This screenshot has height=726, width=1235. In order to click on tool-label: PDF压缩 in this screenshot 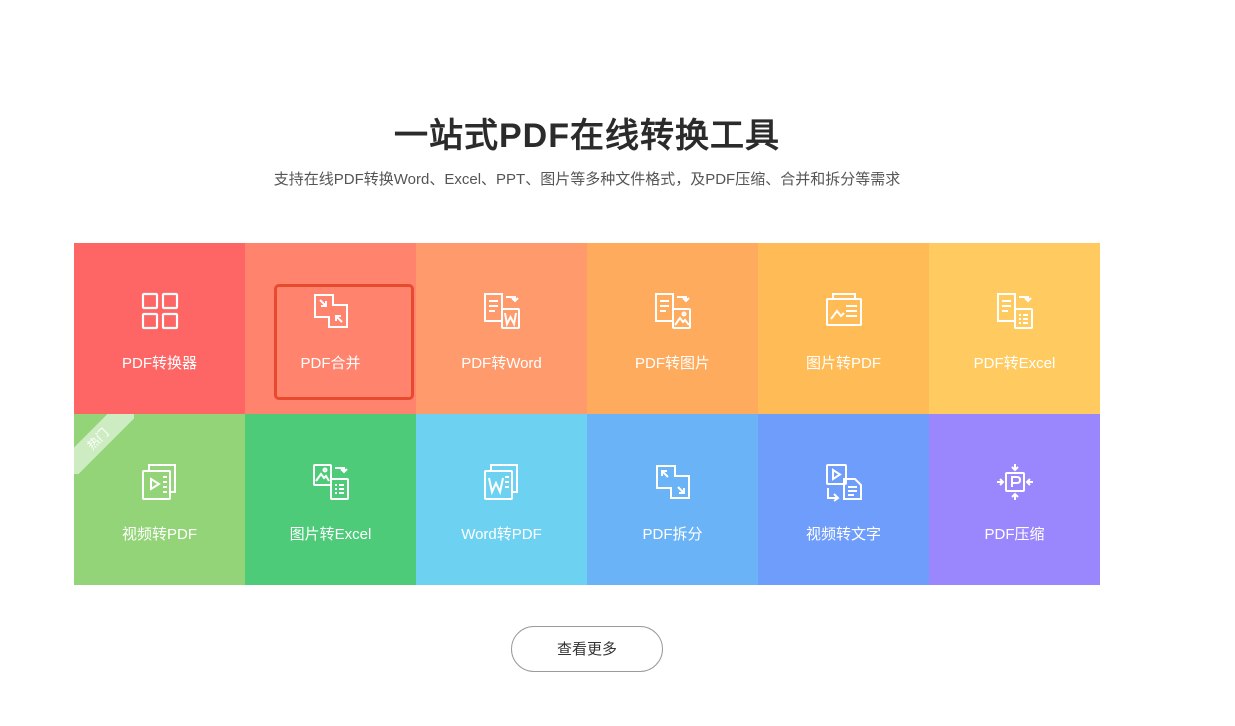, I will do `click(1014, 534)`.